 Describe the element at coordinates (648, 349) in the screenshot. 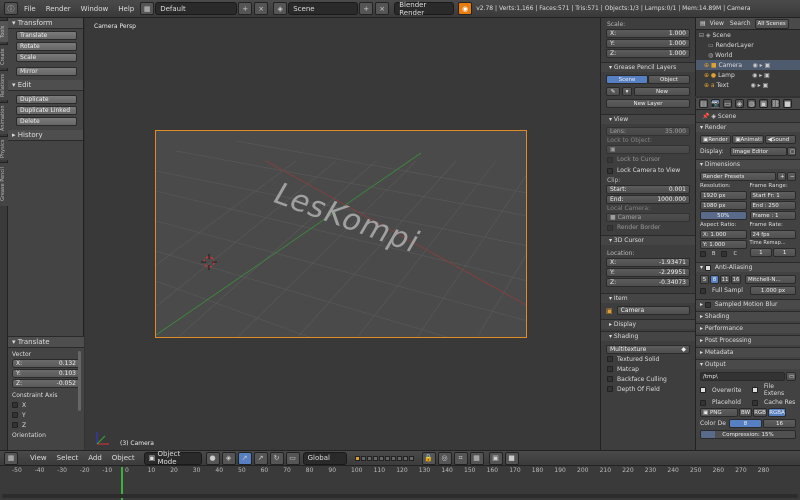

I see `shading-mode-select: Multitexture ◆` at that location.